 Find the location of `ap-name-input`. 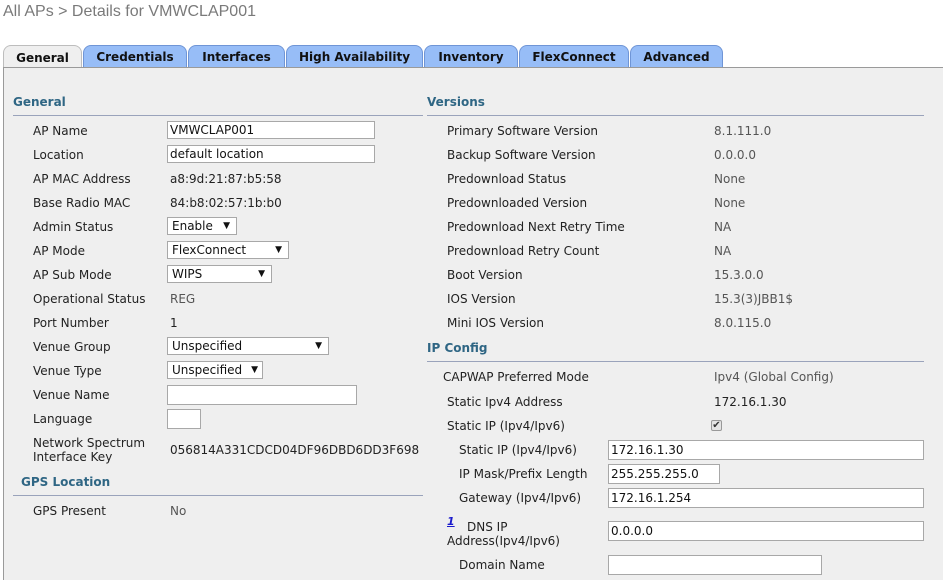

ap-name-input is located at coordinates (271, 130).